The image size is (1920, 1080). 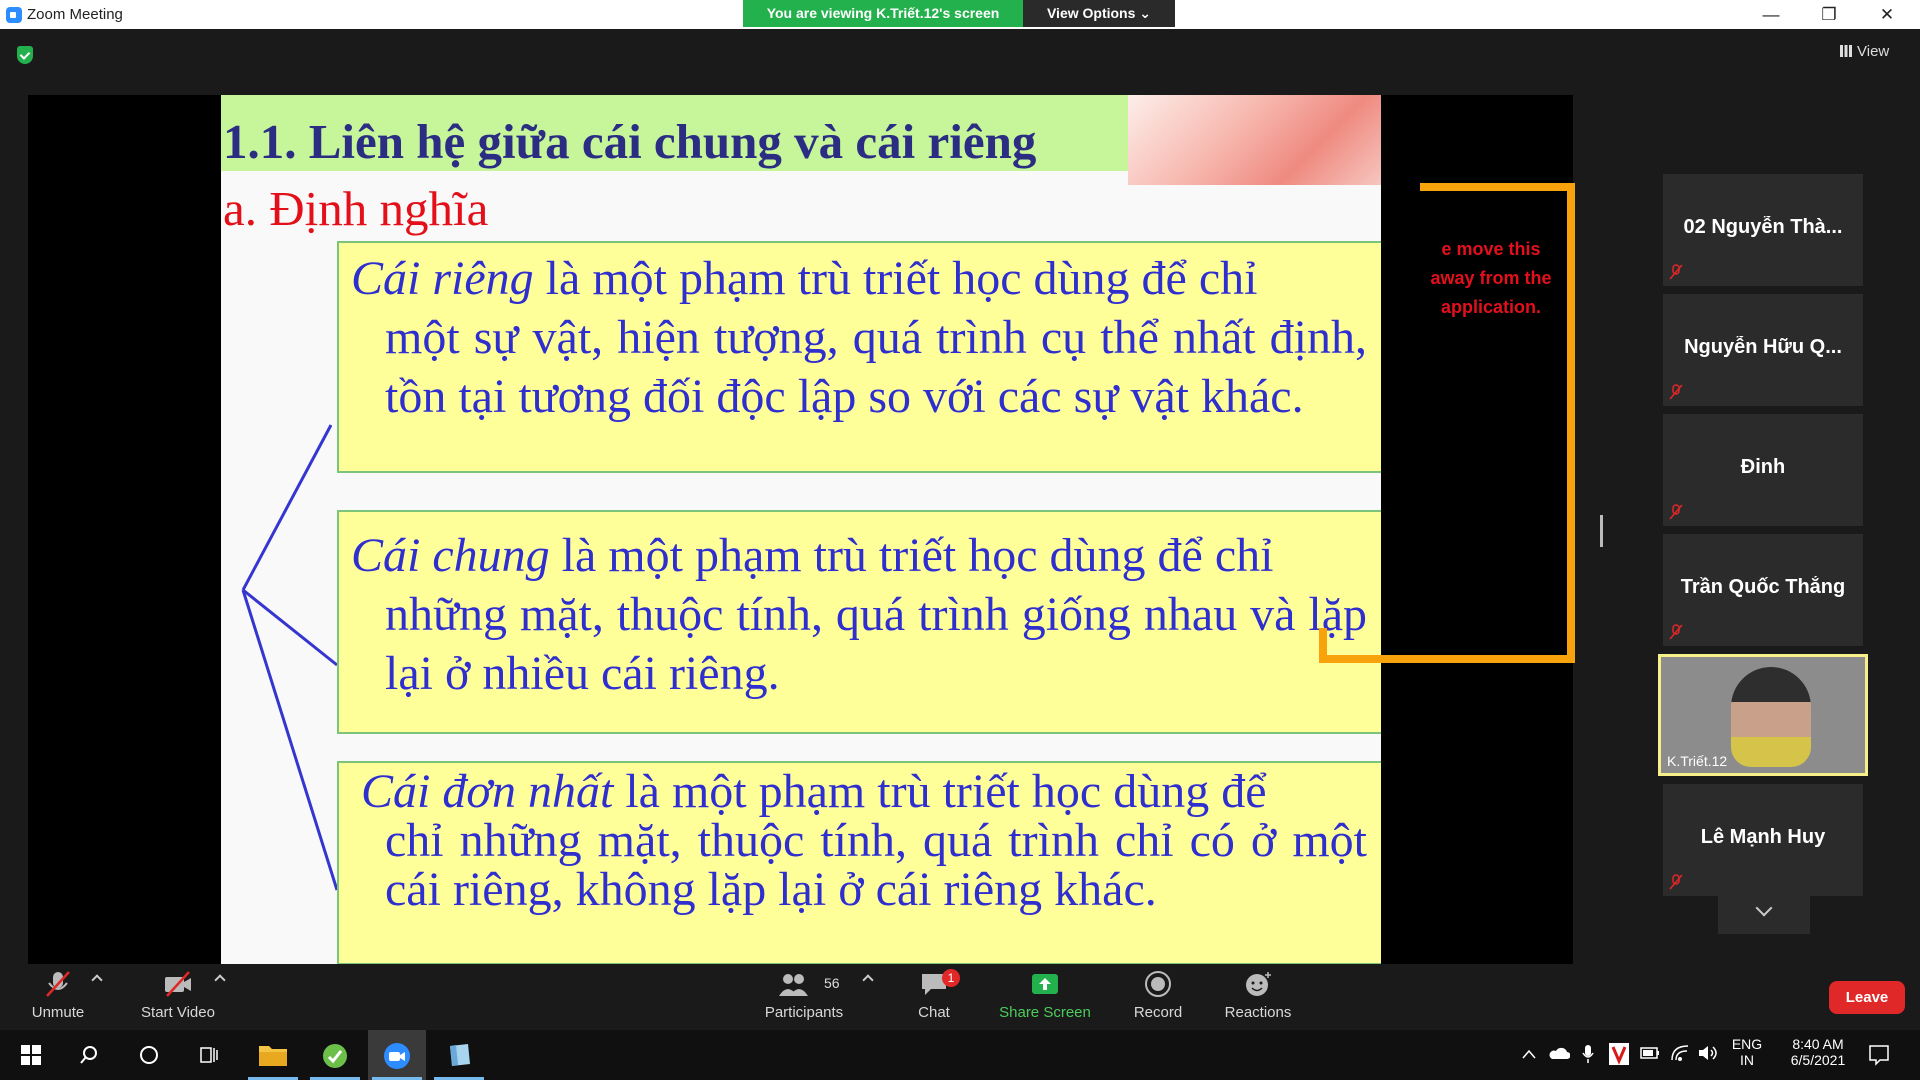 I want to click on cortana-button, so click(x=149, y=1055).